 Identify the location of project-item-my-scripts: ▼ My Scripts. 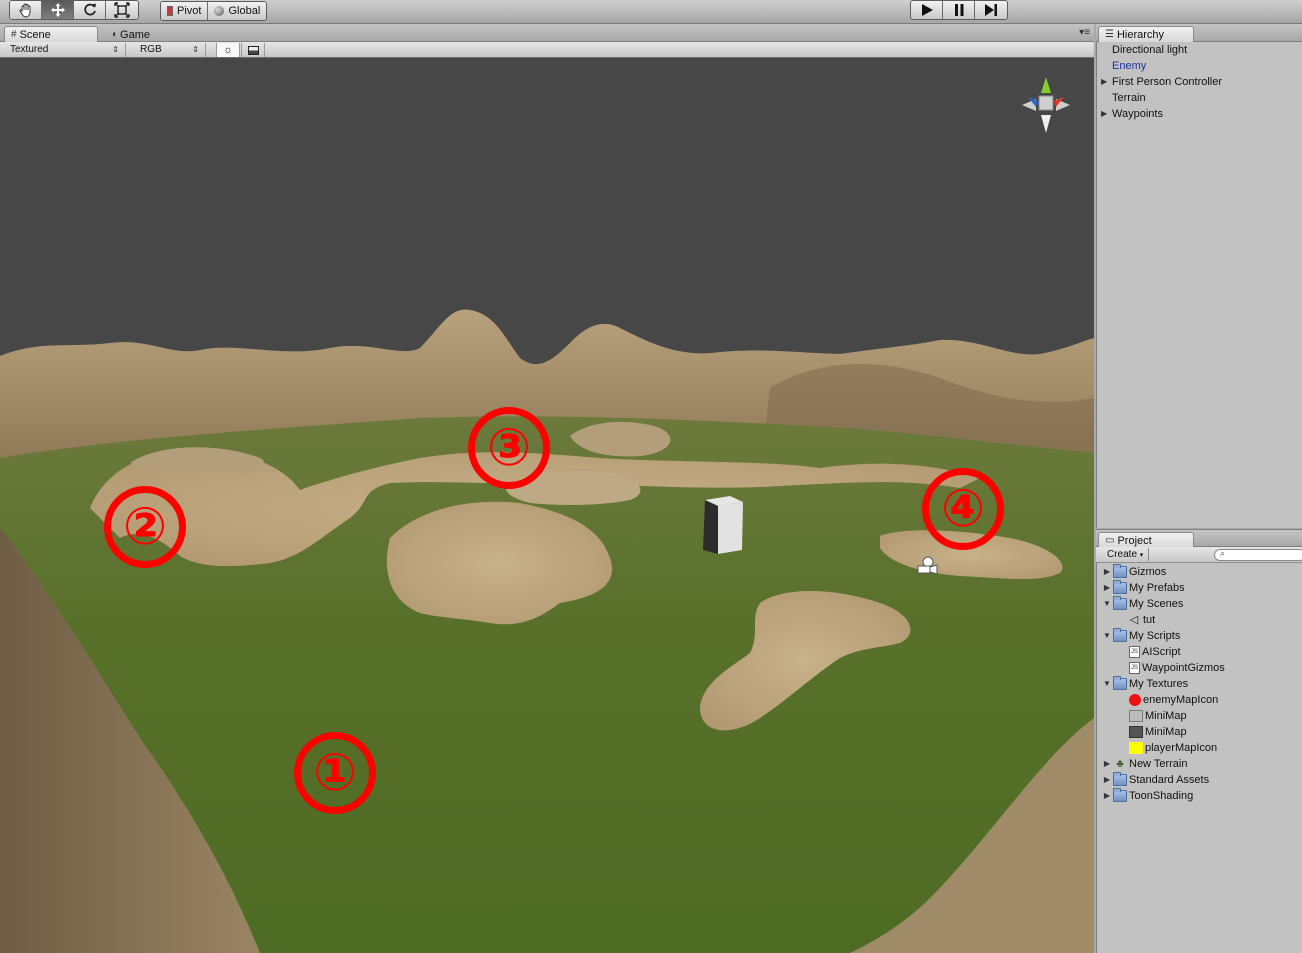
(1140, 636).